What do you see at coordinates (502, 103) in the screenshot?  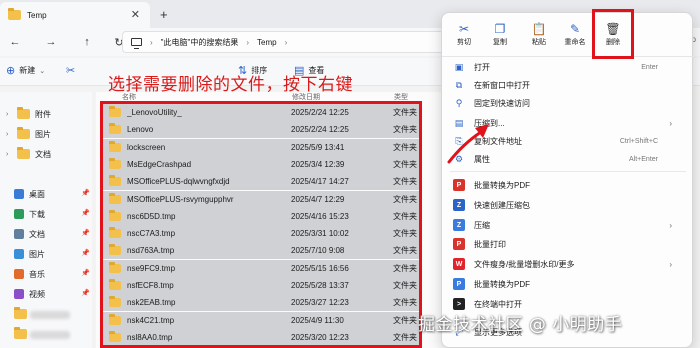 I see `menu-item-label: 固定到快速访问` at bounding box center [502, 103].